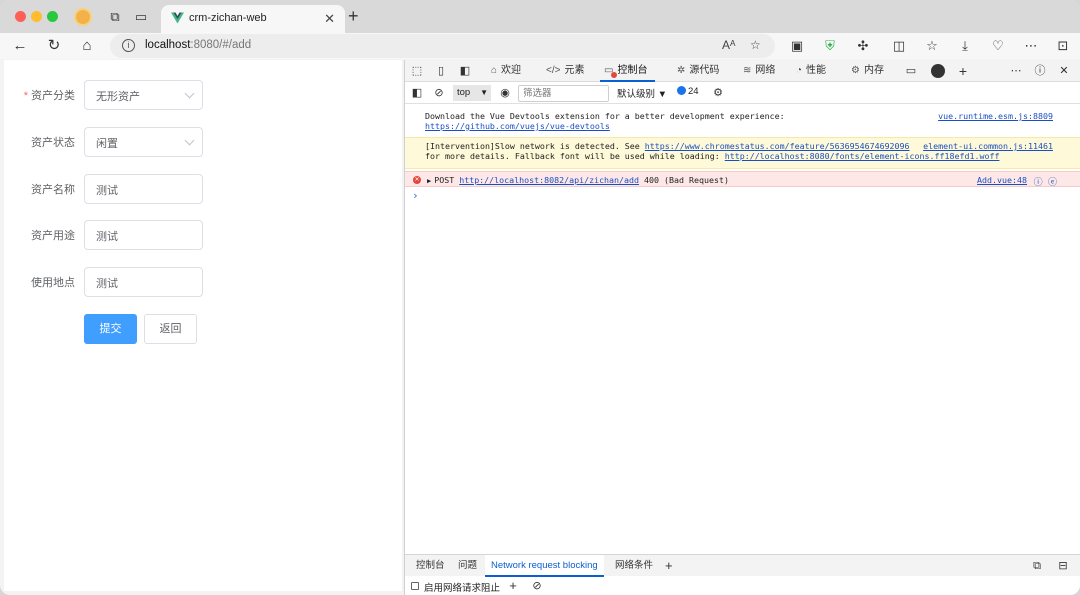 Image resolution: width=1080 pixels, height=595 pixels. I want to click on add-tab-icon: +, so click(963, 71).